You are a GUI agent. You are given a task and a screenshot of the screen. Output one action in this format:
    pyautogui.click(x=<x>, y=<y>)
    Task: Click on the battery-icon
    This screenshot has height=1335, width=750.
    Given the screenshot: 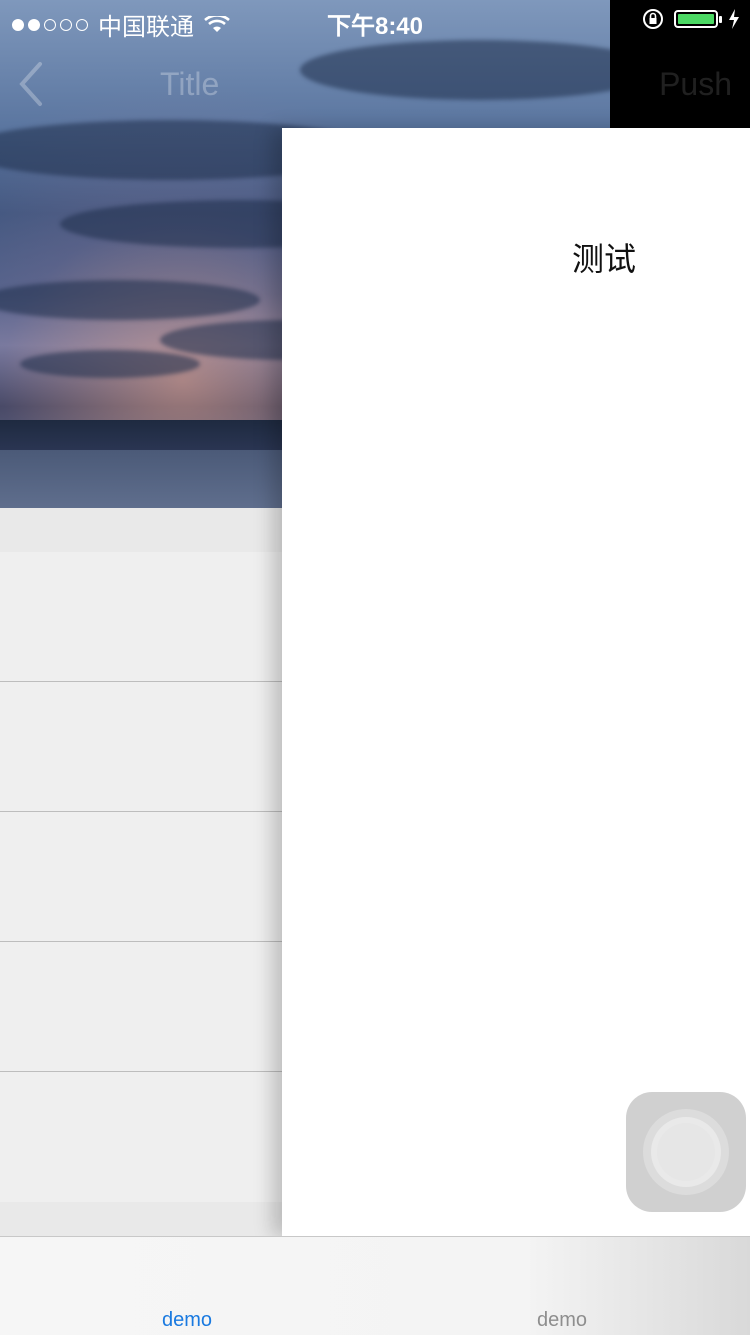 What is the action you would take?
    pyautogui.click(x=698, y=19)
    